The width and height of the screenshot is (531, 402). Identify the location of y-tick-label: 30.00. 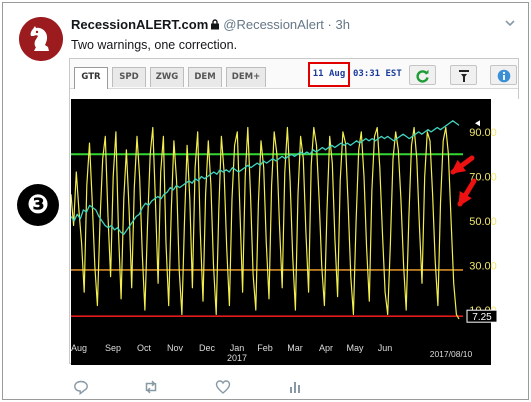
(483, 267).